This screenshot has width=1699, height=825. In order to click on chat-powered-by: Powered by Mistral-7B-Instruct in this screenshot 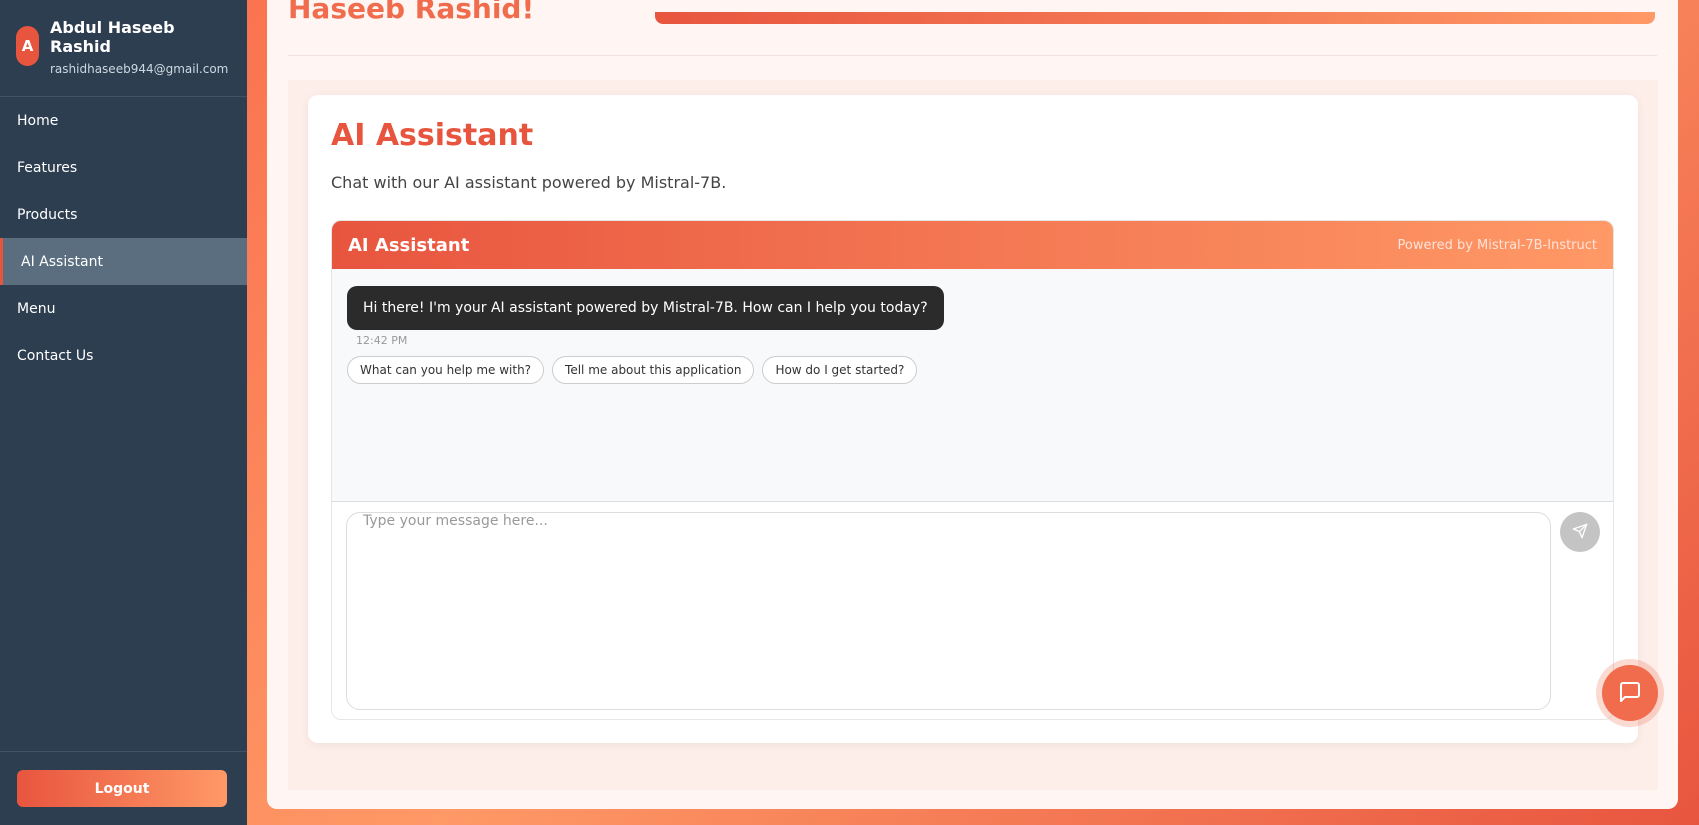, I will do `click(1497, 245)`.